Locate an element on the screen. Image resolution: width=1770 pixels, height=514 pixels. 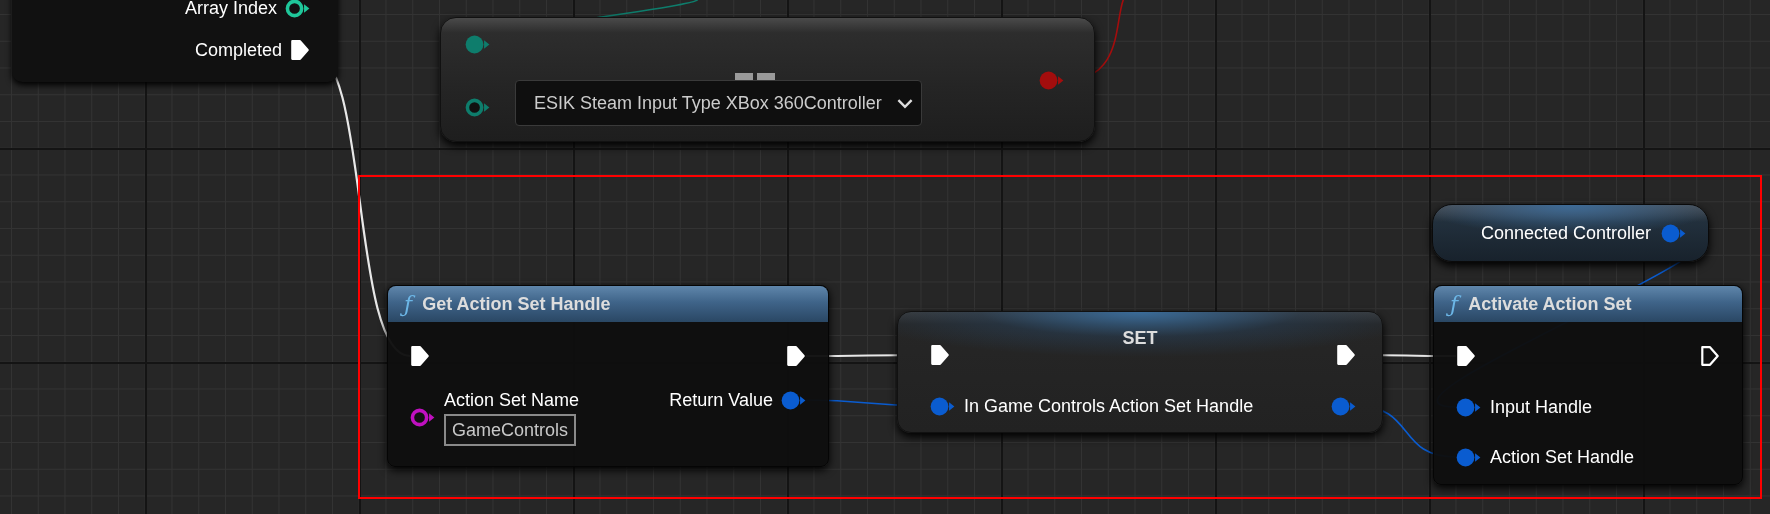
equals-icon is located at coordinates (755, 76).